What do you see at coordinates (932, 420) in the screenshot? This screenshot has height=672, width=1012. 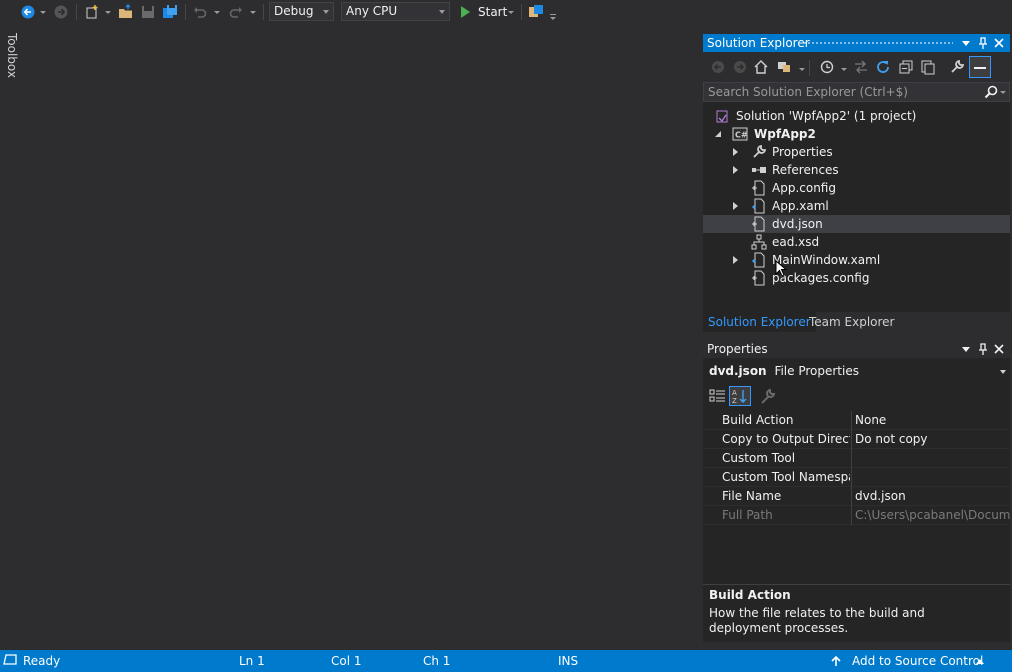 I see `property-value: None` at bounding box center [932, 420].